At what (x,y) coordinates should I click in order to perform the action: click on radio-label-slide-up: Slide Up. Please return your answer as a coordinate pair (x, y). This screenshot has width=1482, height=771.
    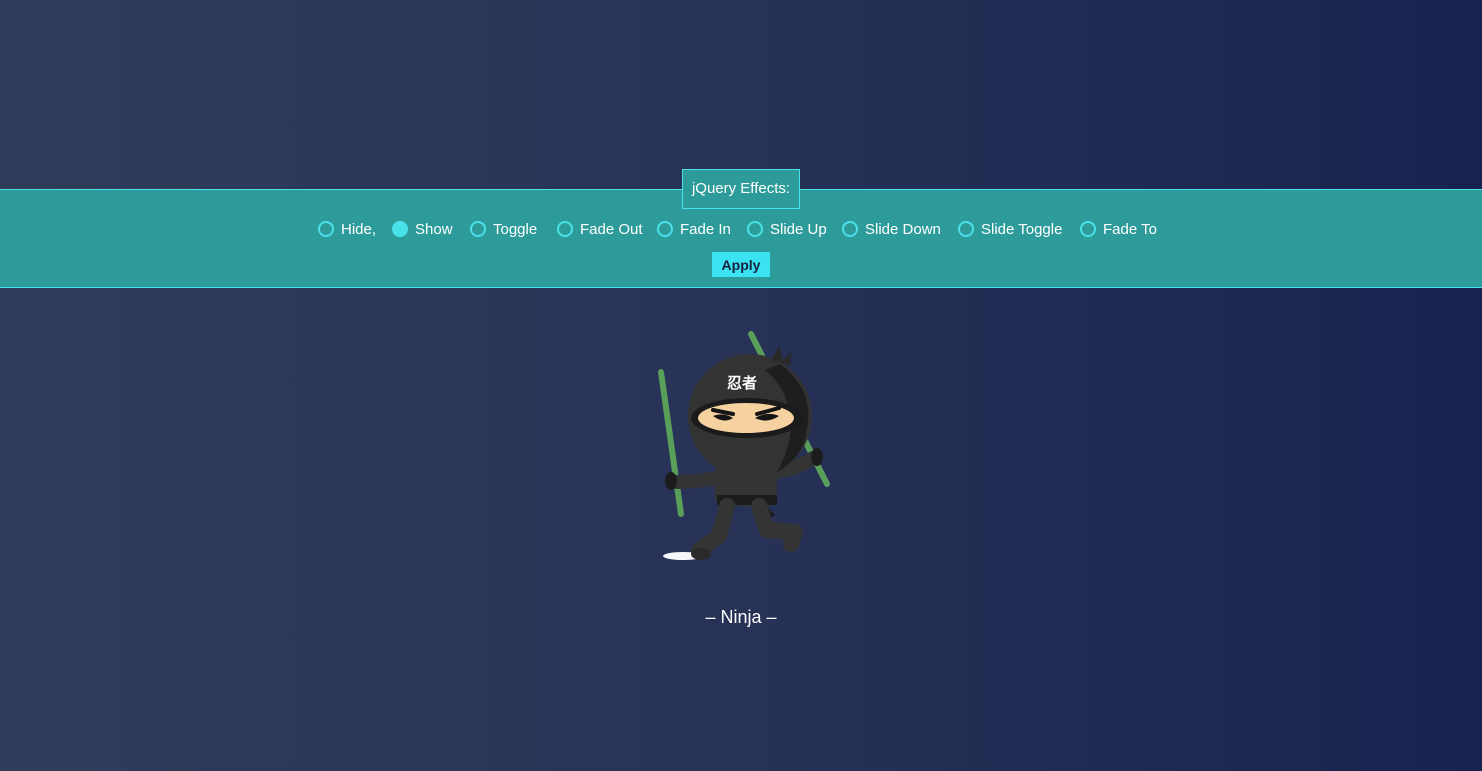
    Looking at the image, I should click on (798, 229).